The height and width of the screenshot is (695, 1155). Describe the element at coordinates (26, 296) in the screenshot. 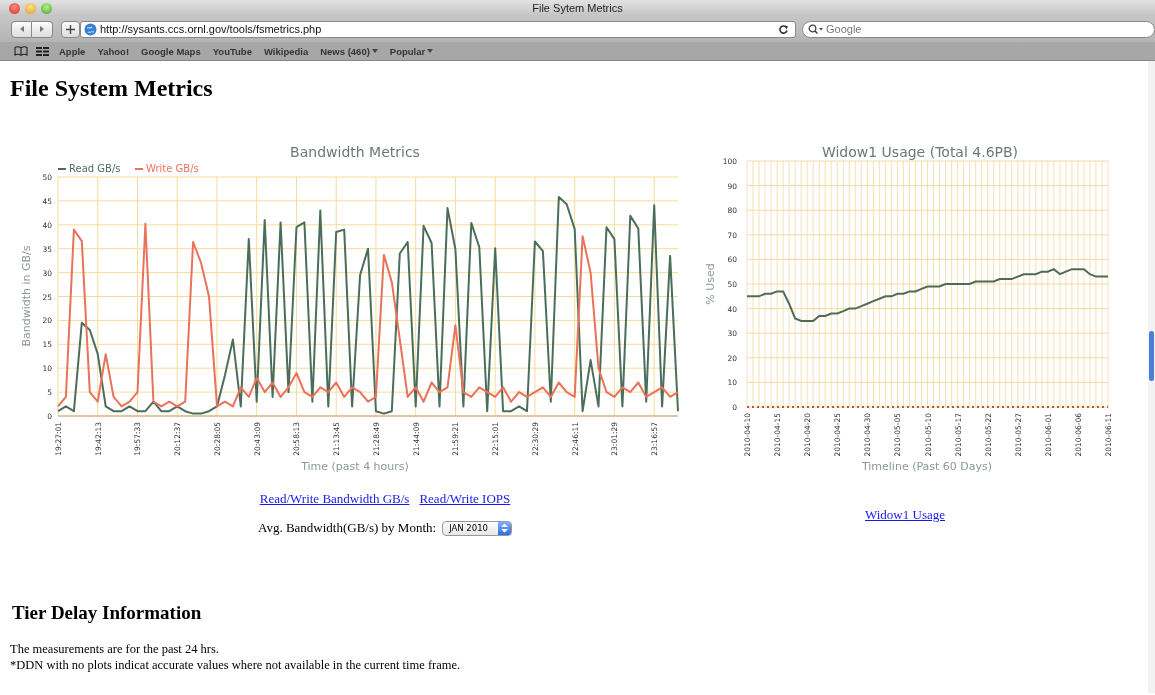

I see `axis-label: Bandwidth in GB/s` at that location.